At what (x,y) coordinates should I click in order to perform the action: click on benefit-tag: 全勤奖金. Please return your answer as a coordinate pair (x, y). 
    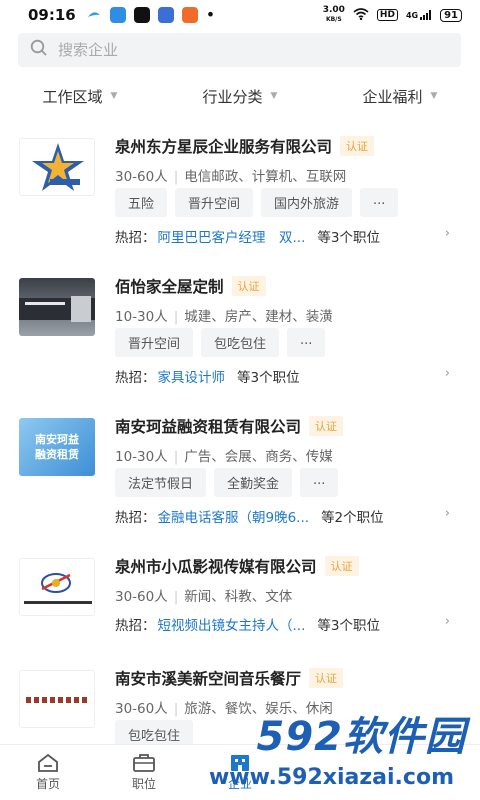
    Looking at the image, I should click on (253, 482).